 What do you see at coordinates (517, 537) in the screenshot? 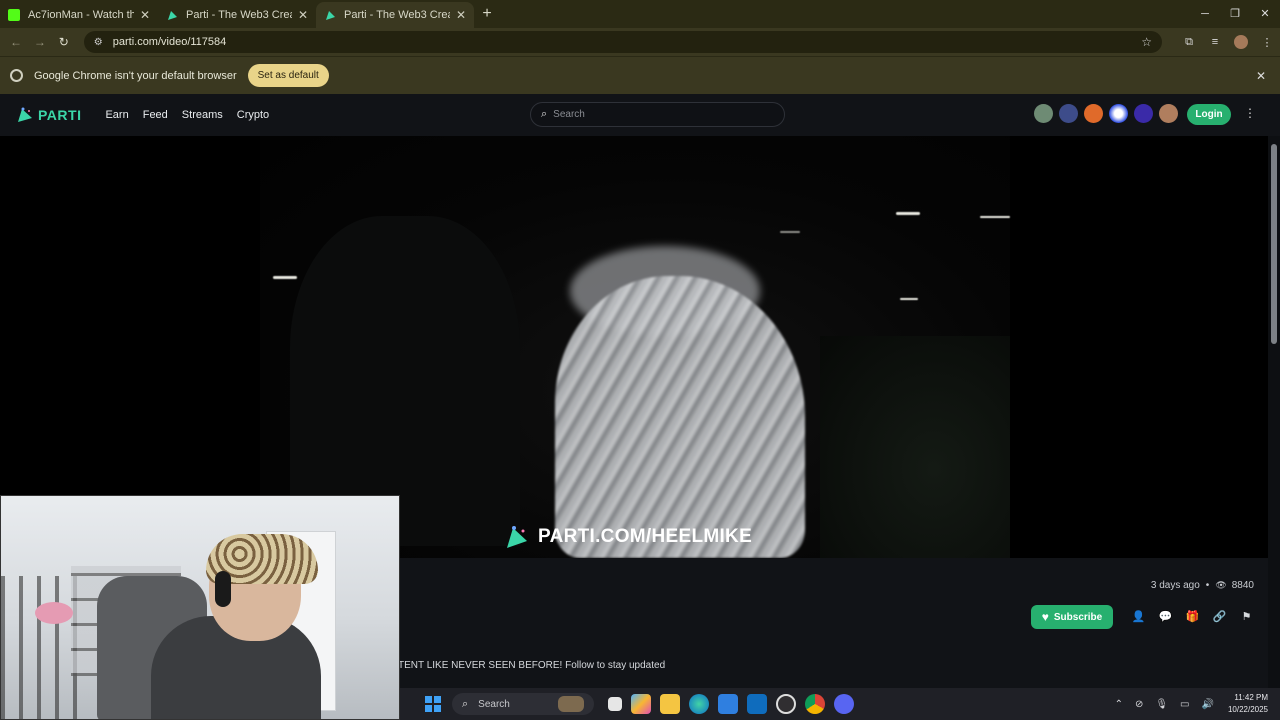
I see `parti-logo-icon` at bounding box center [517, 537].